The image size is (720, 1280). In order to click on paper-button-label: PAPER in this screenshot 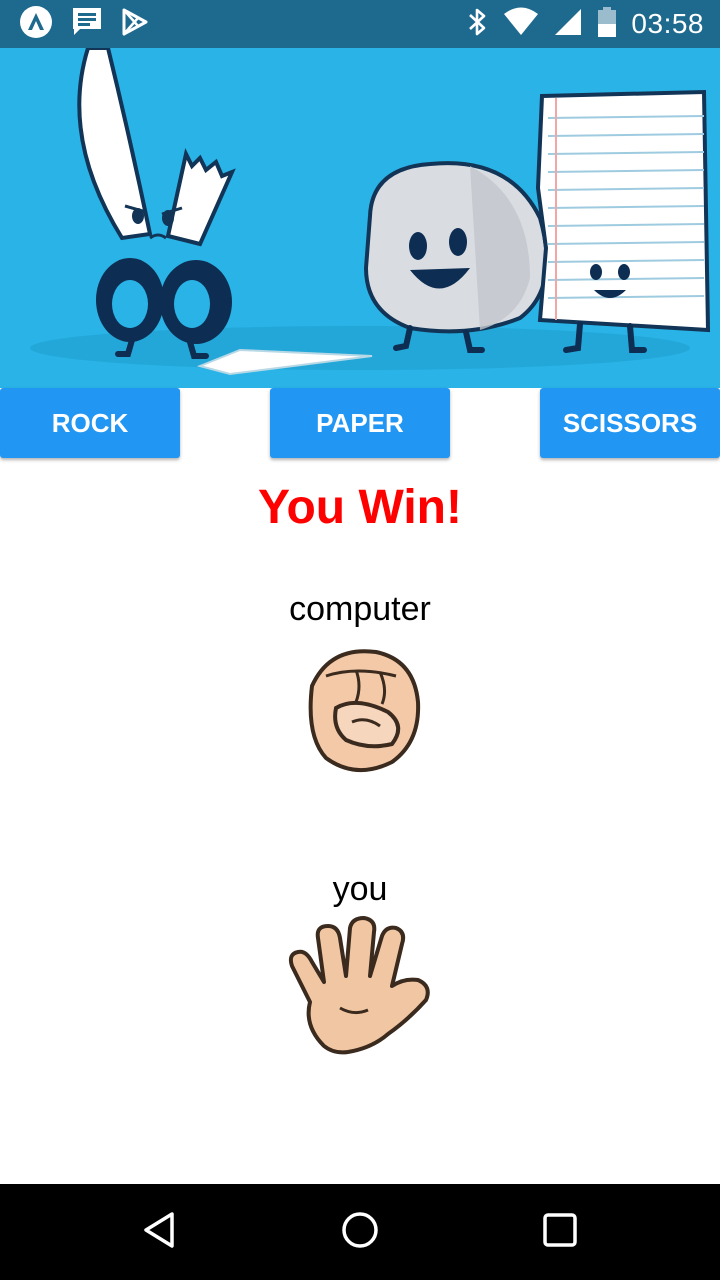, I will do `click(360, 422)`.